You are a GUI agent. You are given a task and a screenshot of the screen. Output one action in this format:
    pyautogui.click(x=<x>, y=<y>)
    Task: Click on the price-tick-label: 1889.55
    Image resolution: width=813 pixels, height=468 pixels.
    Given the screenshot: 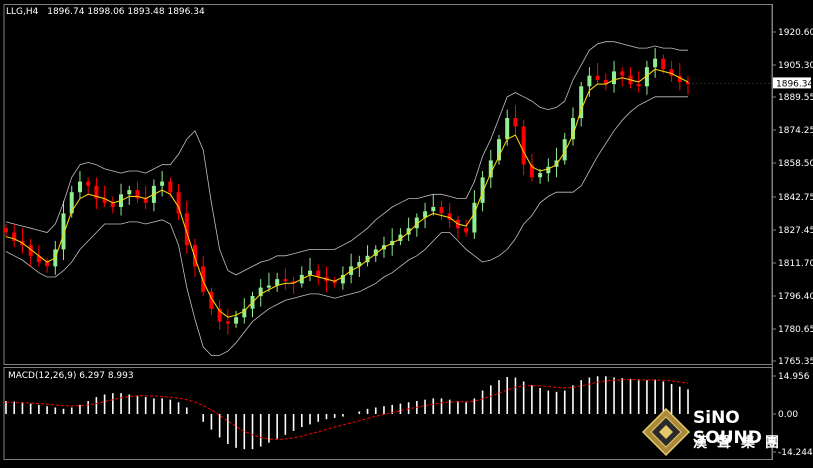 What is the action you would take?
    pyautogui.click(x=795, y=98)
    